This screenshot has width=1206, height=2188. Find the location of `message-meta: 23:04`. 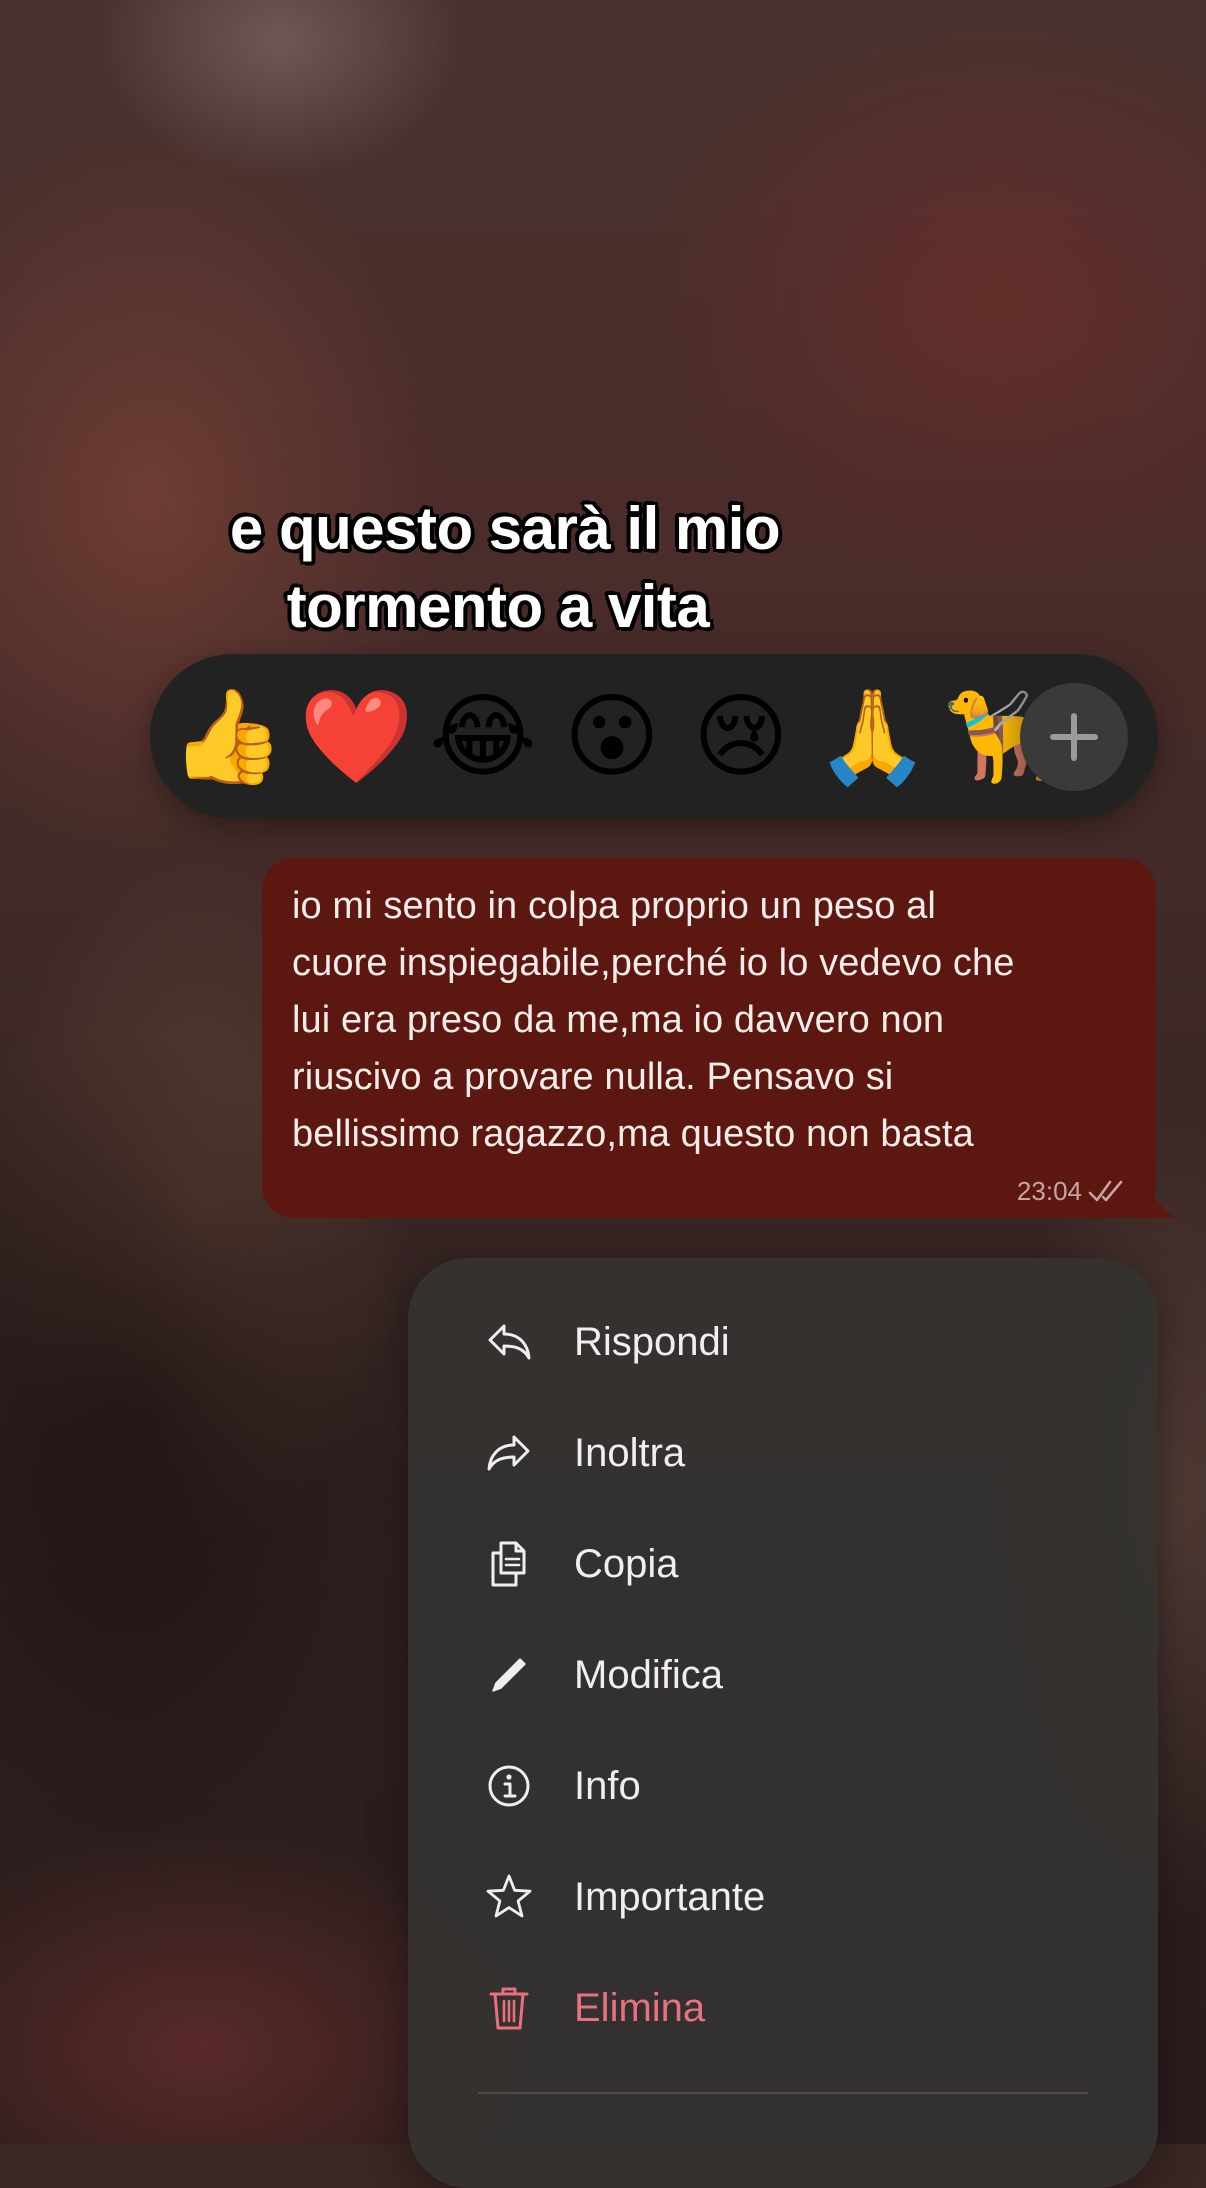

message-meta: 23:04 is located at coordinates (1071, 1191).